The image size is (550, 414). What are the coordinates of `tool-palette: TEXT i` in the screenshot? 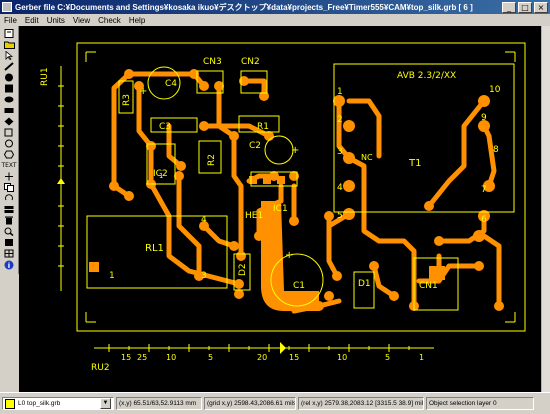 It's located at (9, 150).